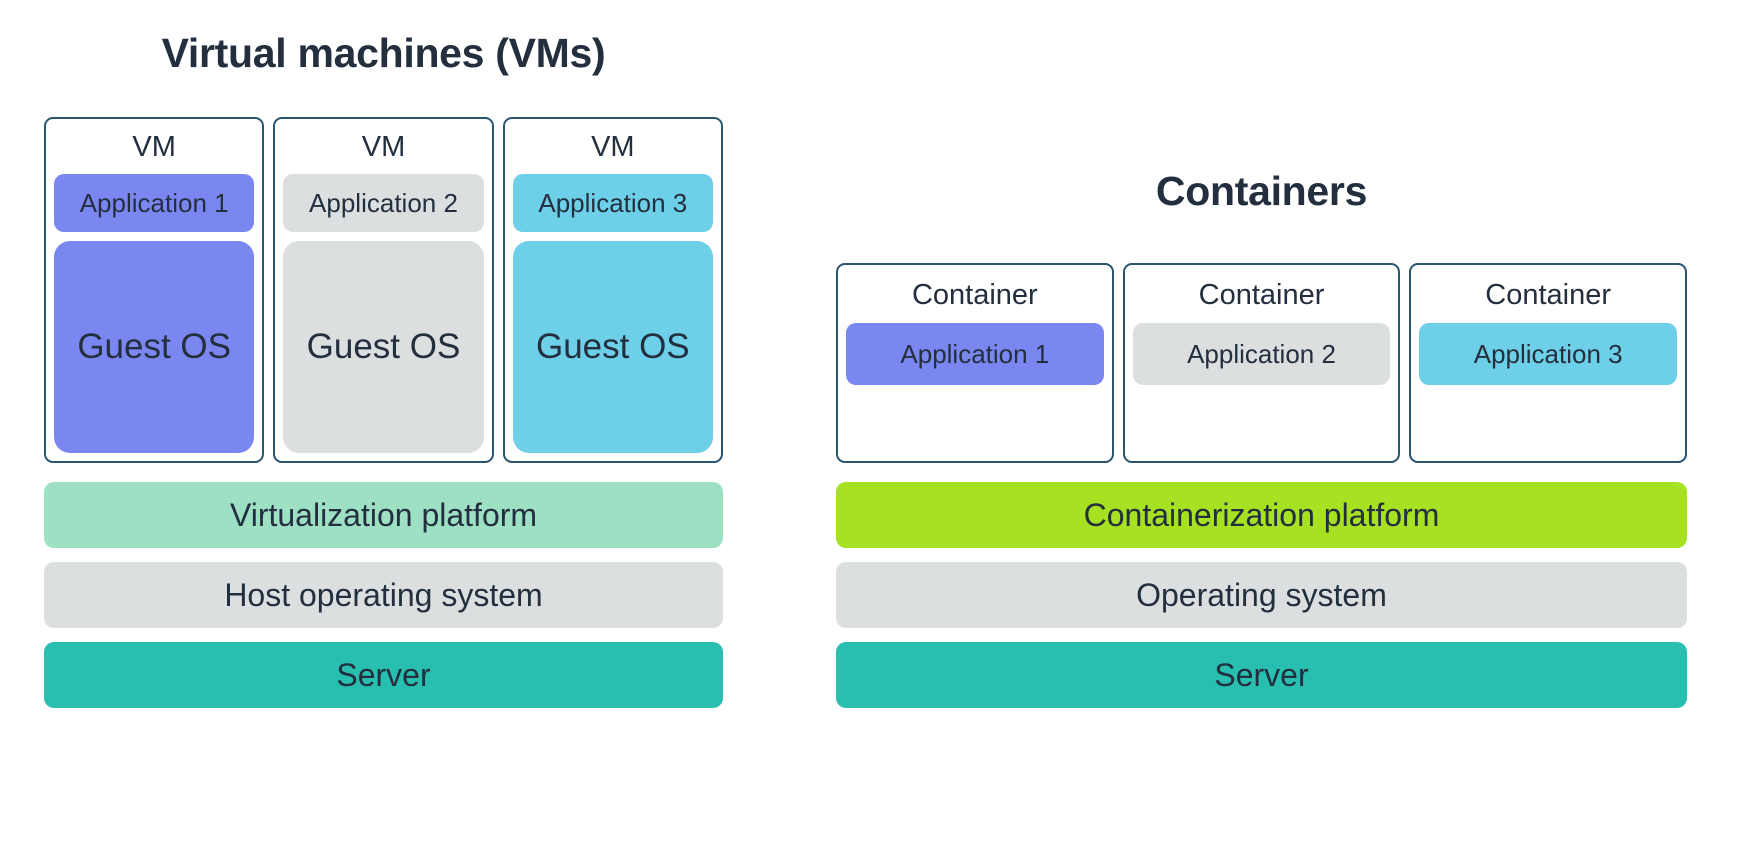 This screenshot has height=858, width=1748. I want to click on vm-card-3-guest-os: Guest OS, so click(612, 347).